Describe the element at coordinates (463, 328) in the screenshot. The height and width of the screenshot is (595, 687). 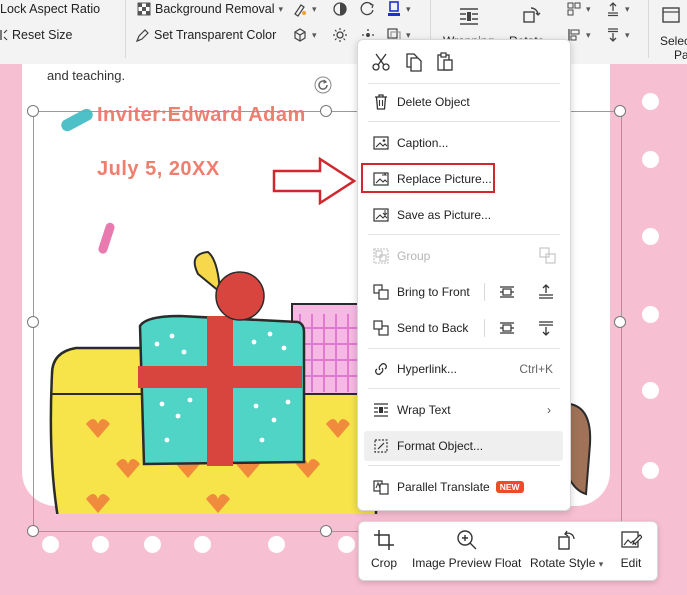
I see `menu-item-send-to-back: Send to Back` at that location.